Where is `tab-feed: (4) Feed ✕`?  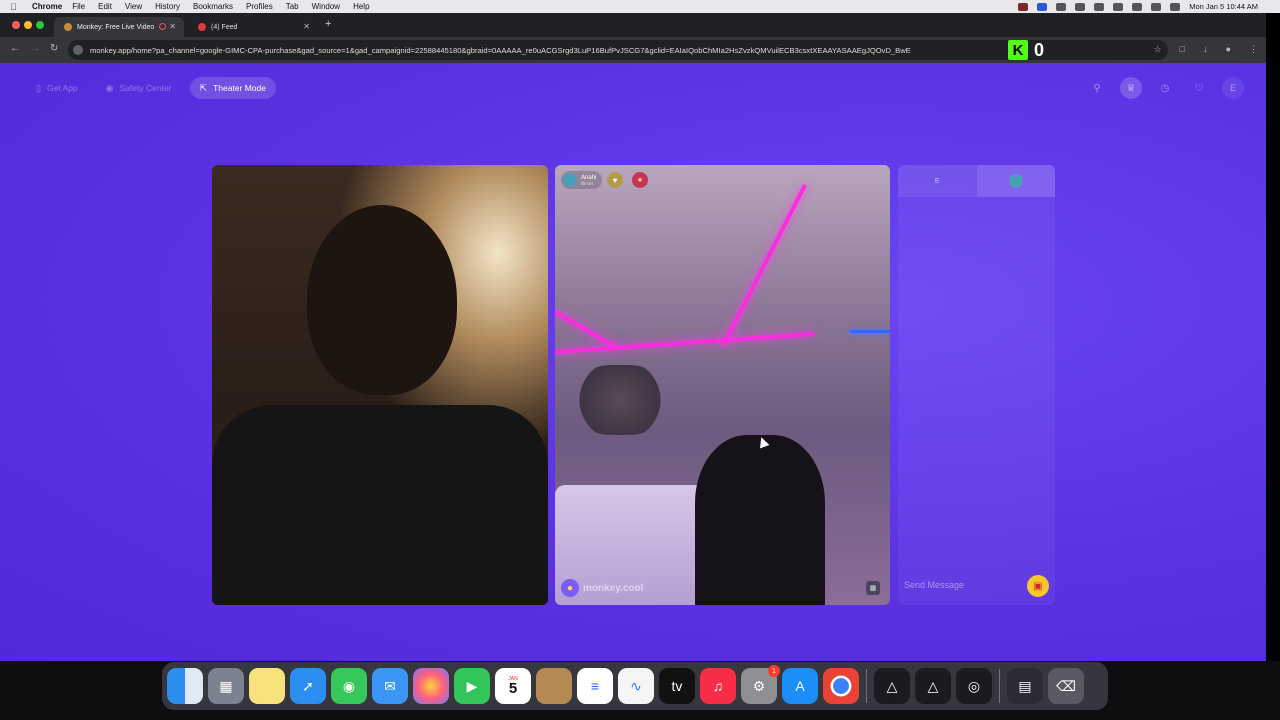
tab-feed: (4) Feed ✕ is located at coordinates (253, 27).